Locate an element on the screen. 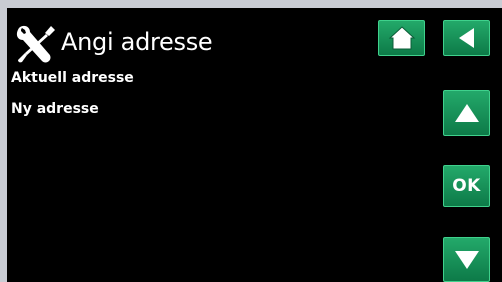 The image size is (502, 282). back-arrow-icon is located at coordinates (466, 38).